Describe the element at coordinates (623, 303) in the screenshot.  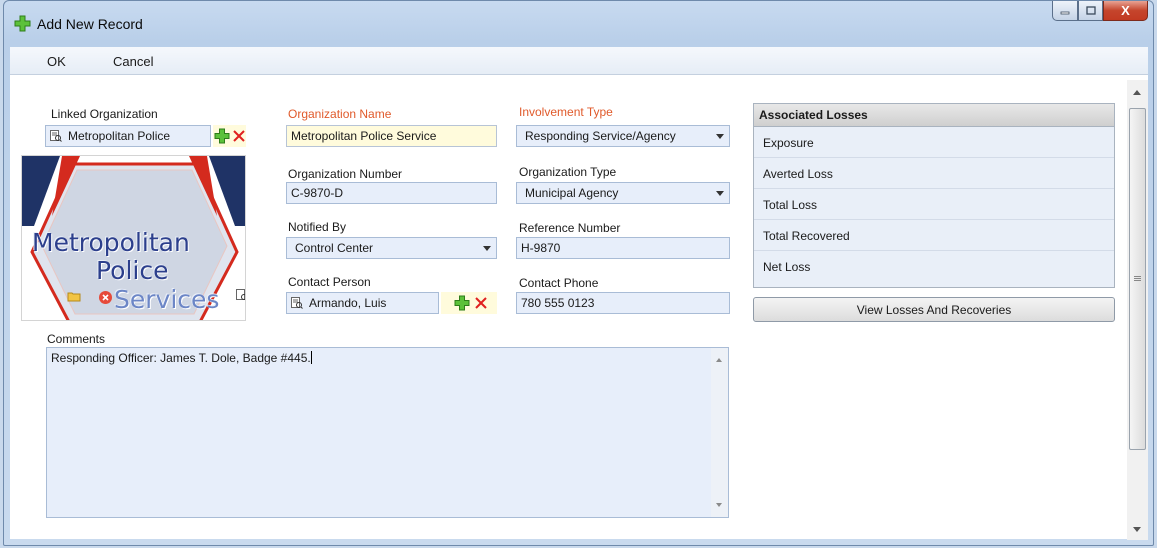
I see `contact-phone-field: 780 555 0123` at that location.